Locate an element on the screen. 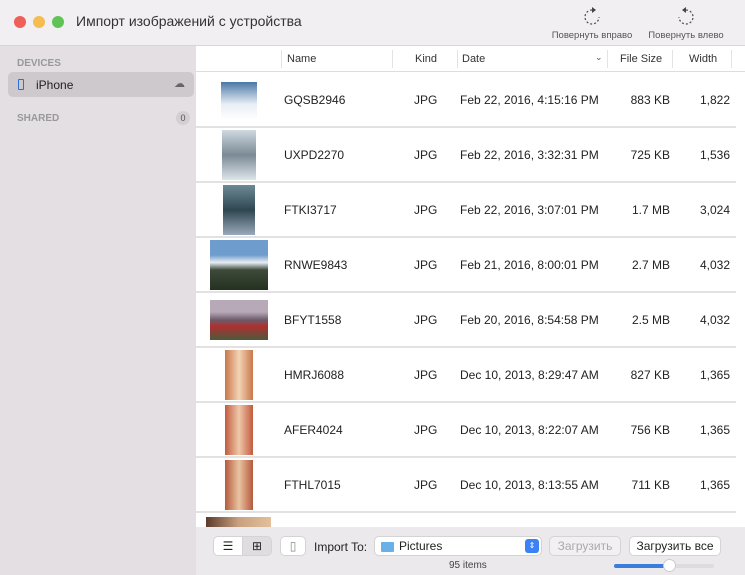 The height and width of the screenshot is (575, 745). table-row is located at coordinates (466, 520).